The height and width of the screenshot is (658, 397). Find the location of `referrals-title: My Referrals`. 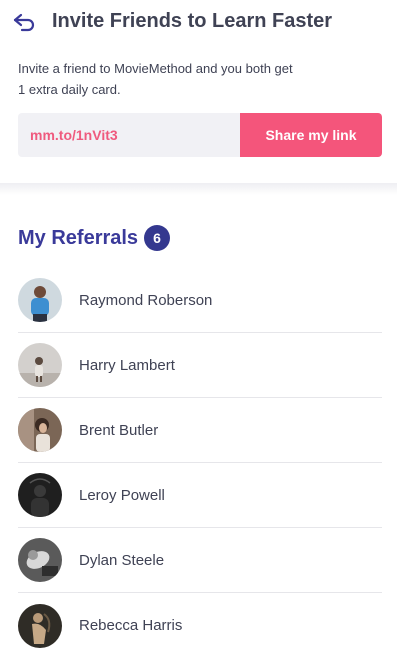

referrals-title: My Referrals is located at coordinates (78, 237).